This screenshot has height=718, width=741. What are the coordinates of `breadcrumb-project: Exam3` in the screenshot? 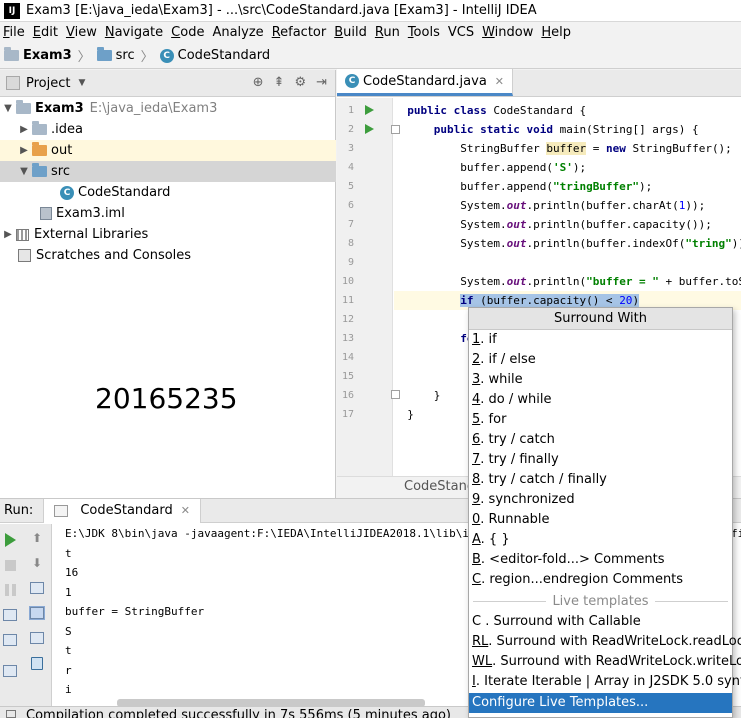 It's located at (38, 55).